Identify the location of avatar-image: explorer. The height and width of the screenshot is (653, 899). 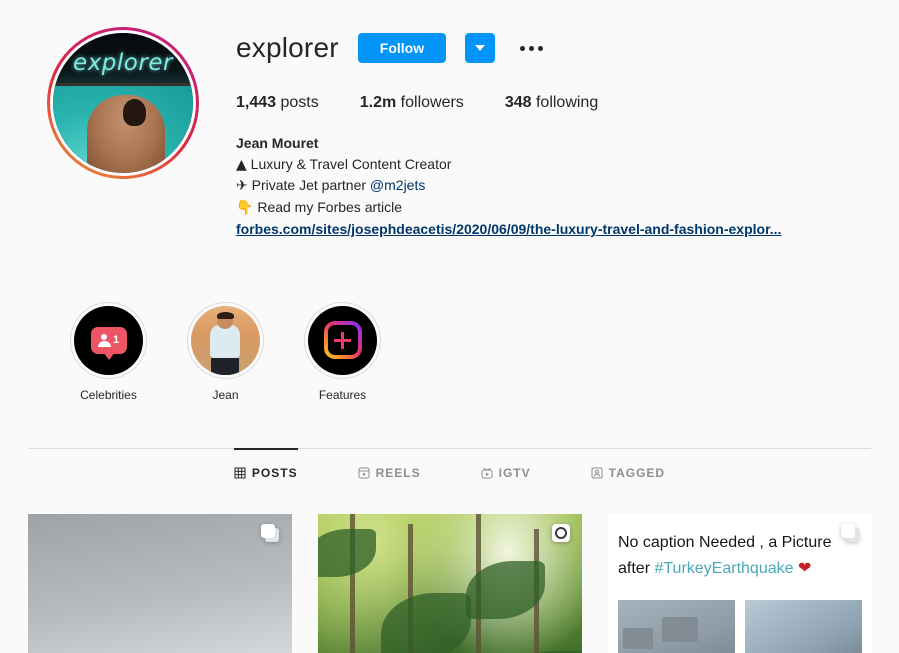
(123, 103).